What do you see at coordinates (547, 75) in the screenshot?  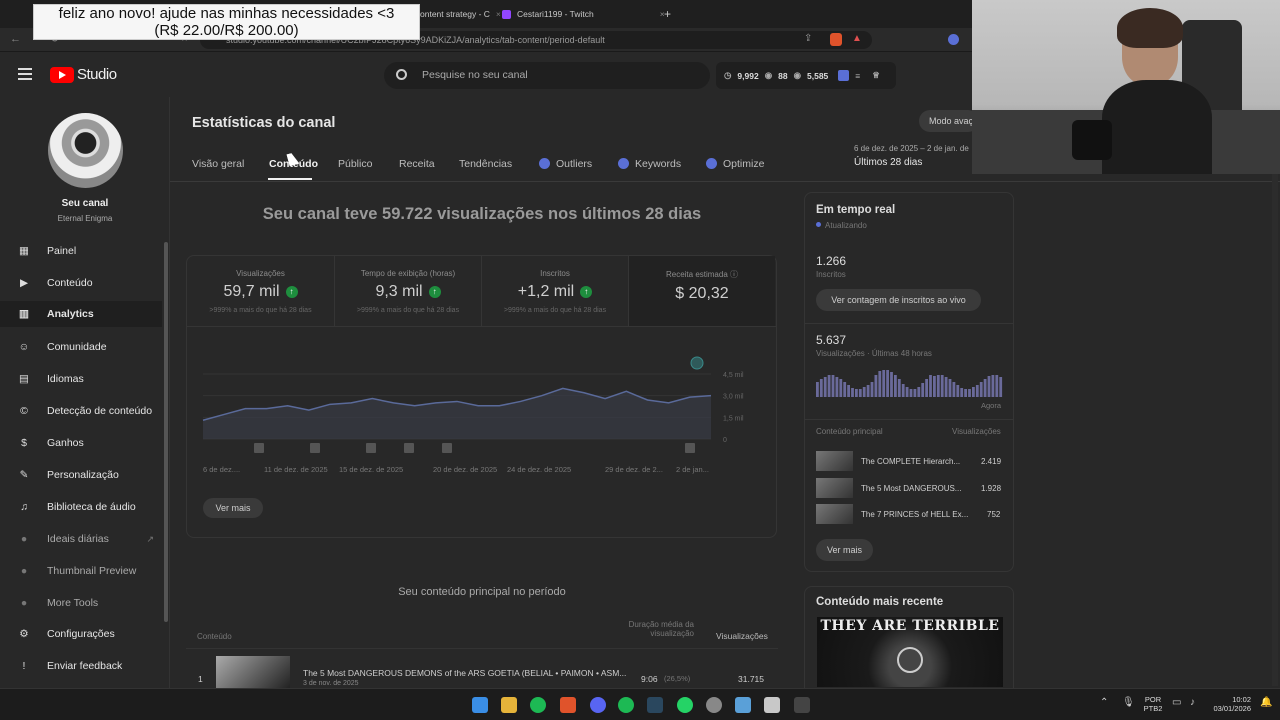 I see `search-input: Pesquise no seu canal` at bounding box center [547, 75].